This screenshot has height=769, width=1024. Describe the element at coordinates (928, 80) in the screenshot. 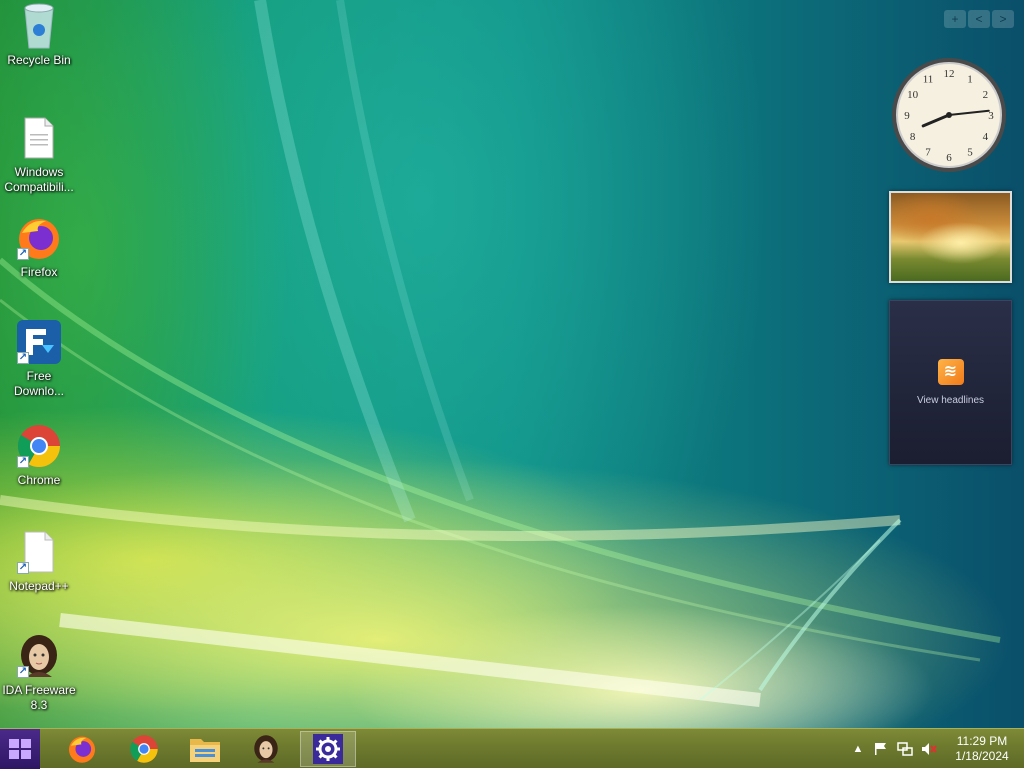

I see `clock-numeral: 11` at that location.